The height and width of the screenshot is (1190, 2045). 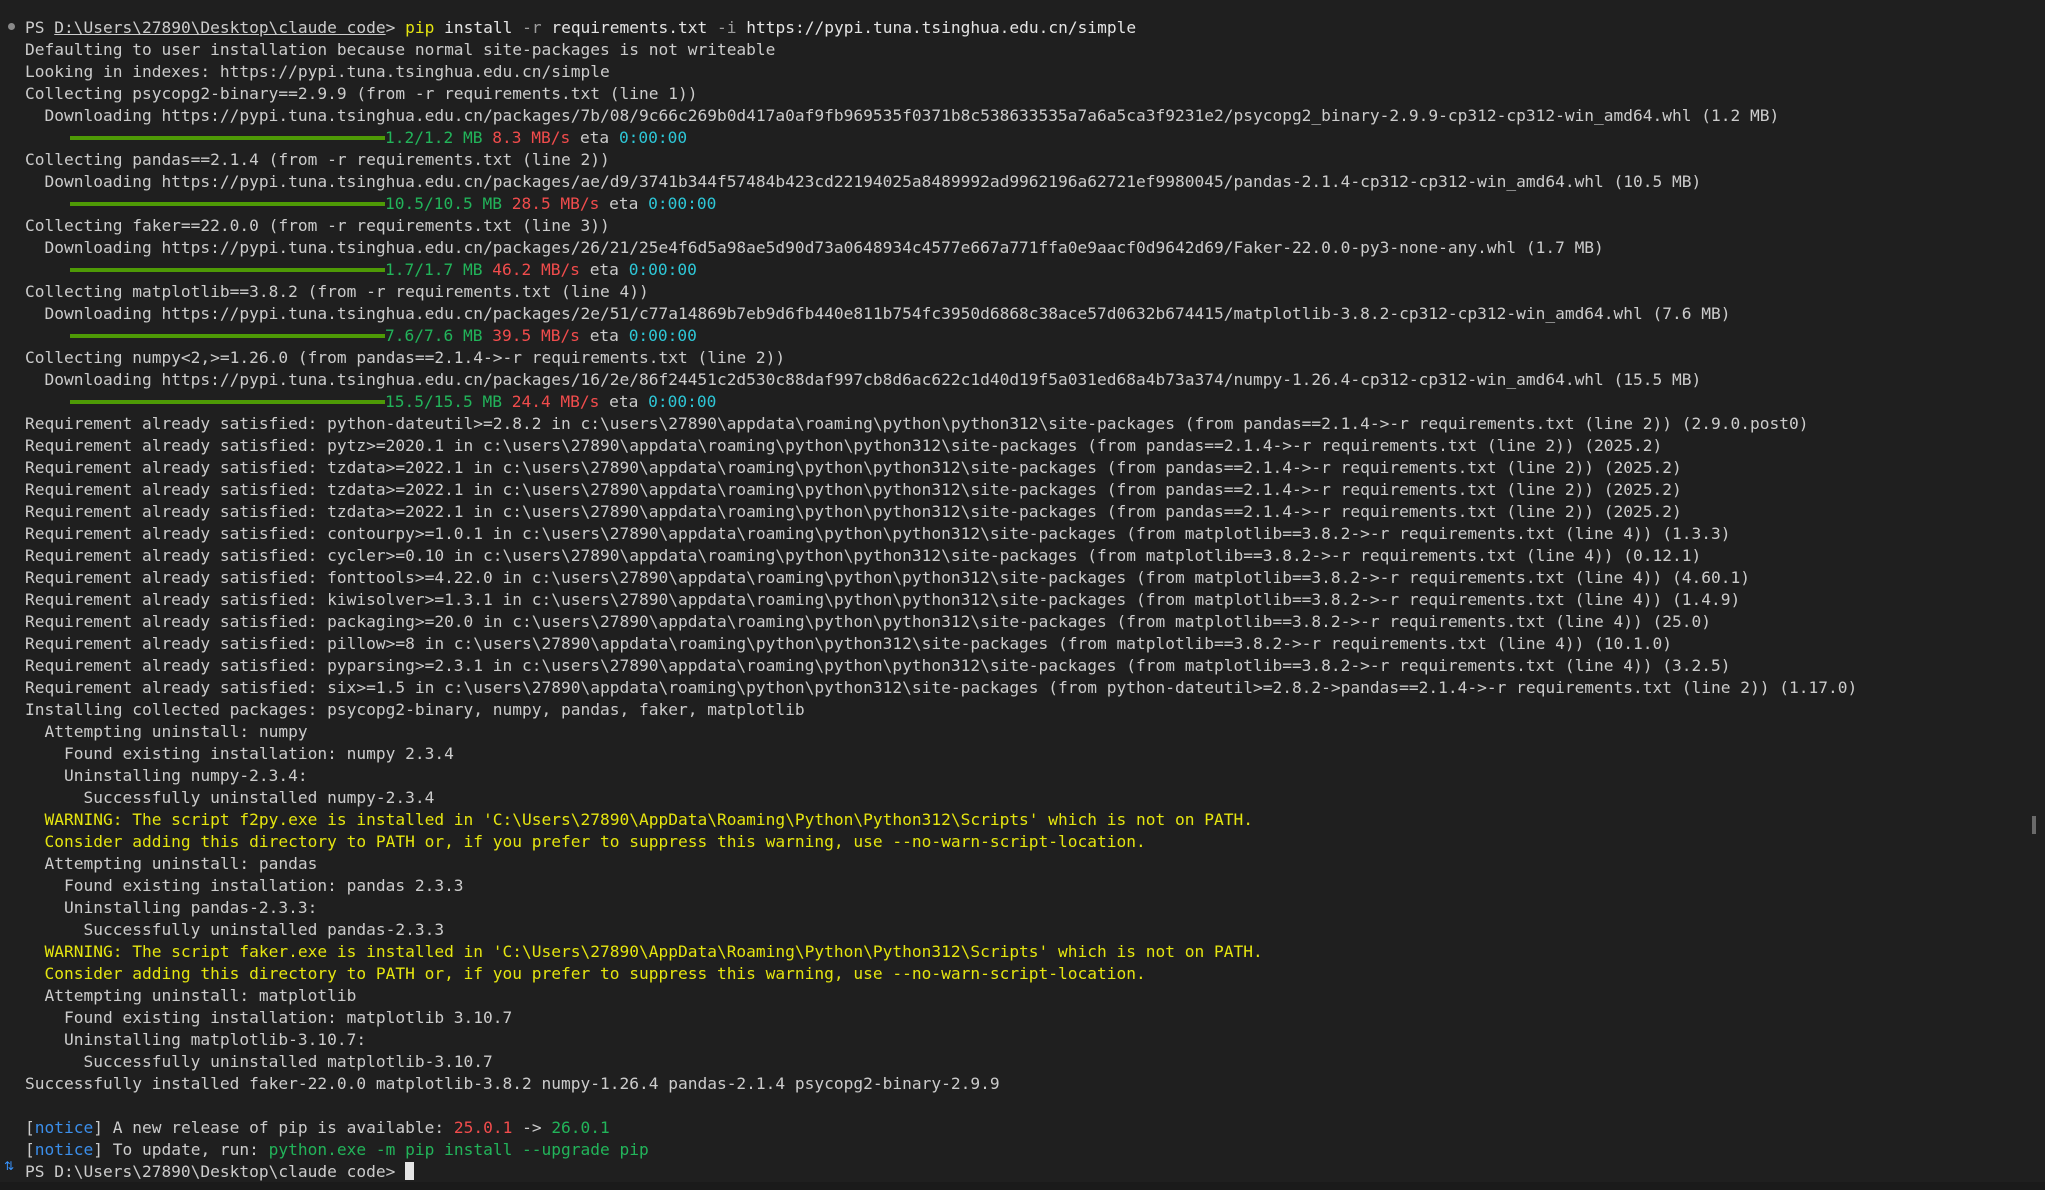 I want to click on progress-line: 1.7/1.7 MB 46.2 MB/s eta 0:00:00, so click(x=1020, y=270).